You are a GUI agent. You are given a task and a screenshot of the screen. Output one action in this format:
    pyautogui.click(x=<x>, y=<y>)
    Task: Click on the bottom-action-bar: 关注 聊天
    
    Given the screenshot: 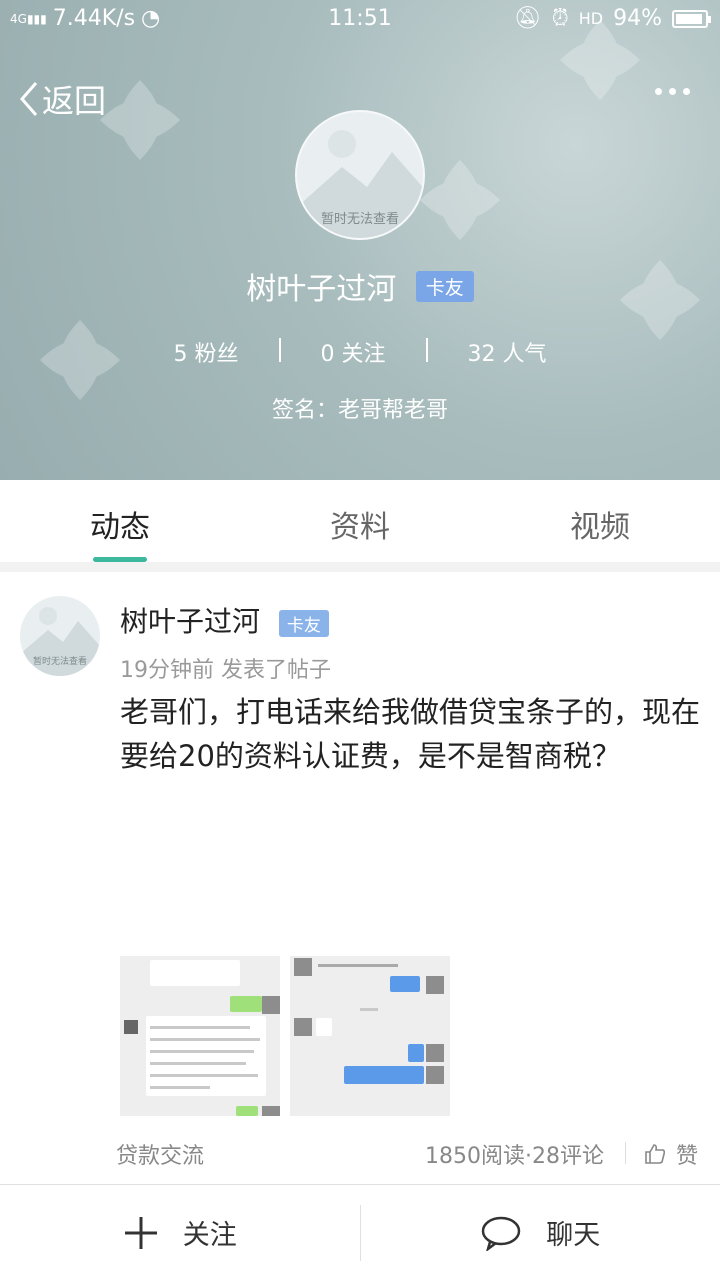 What is the action you would take?
    pyautogui.click(x=360, y=1232)
    